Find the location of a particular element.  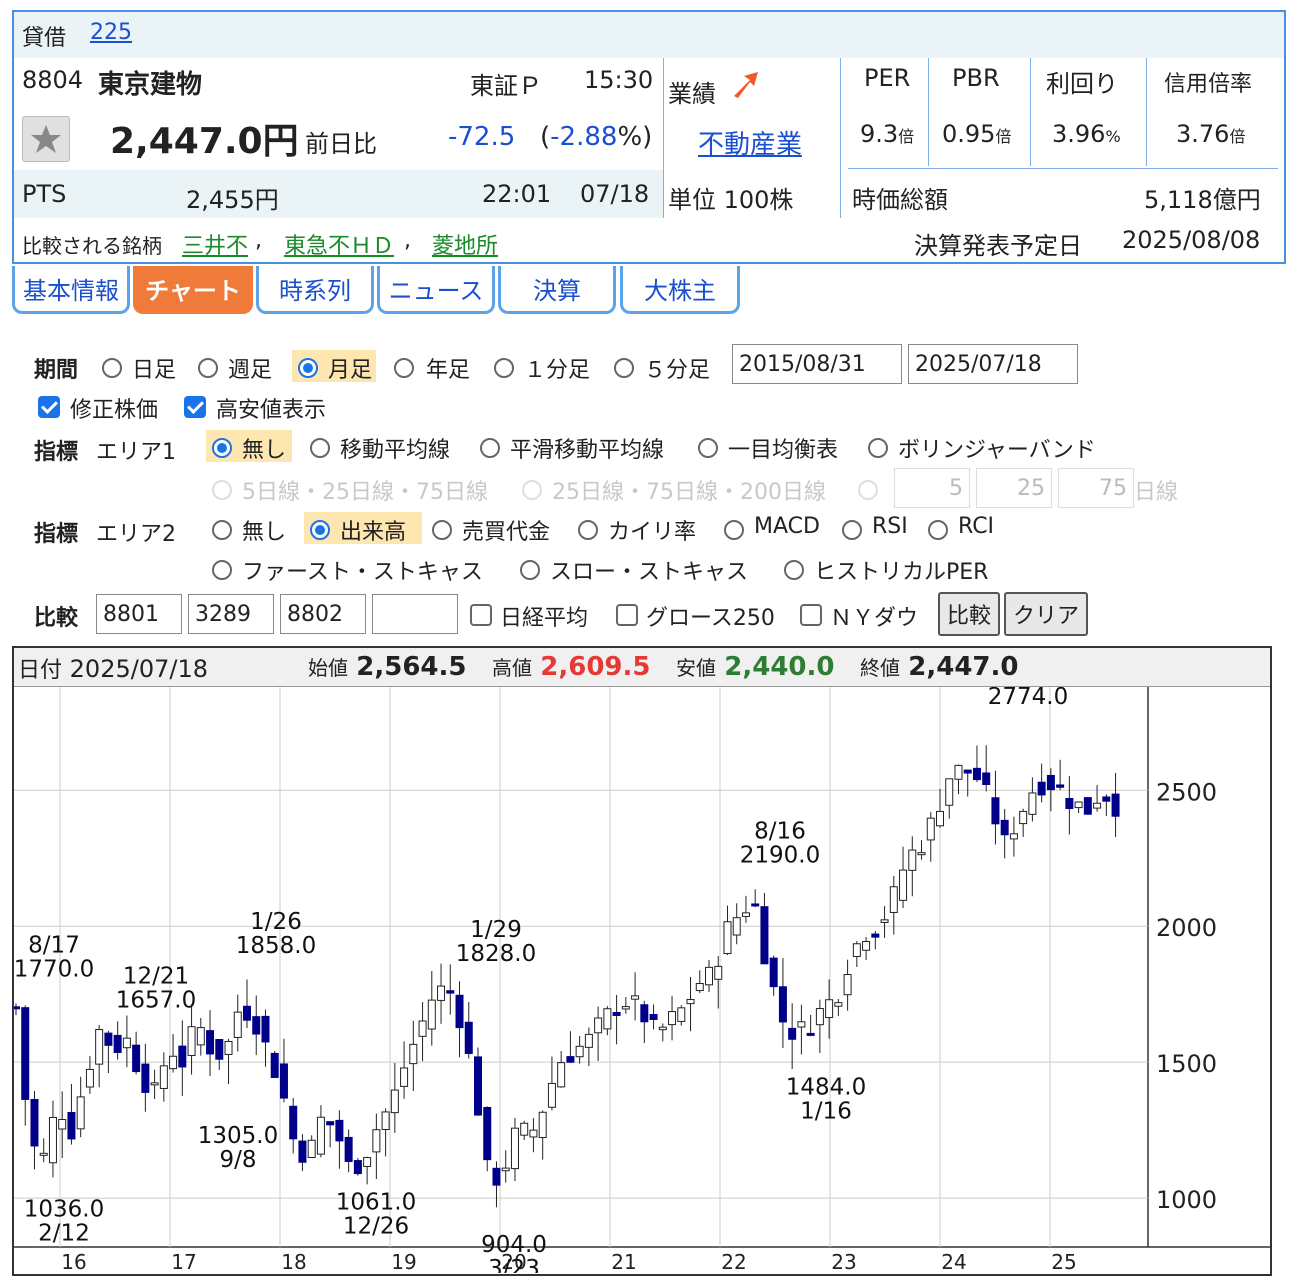

area1-none-radio is located at coordinates (222, 448).